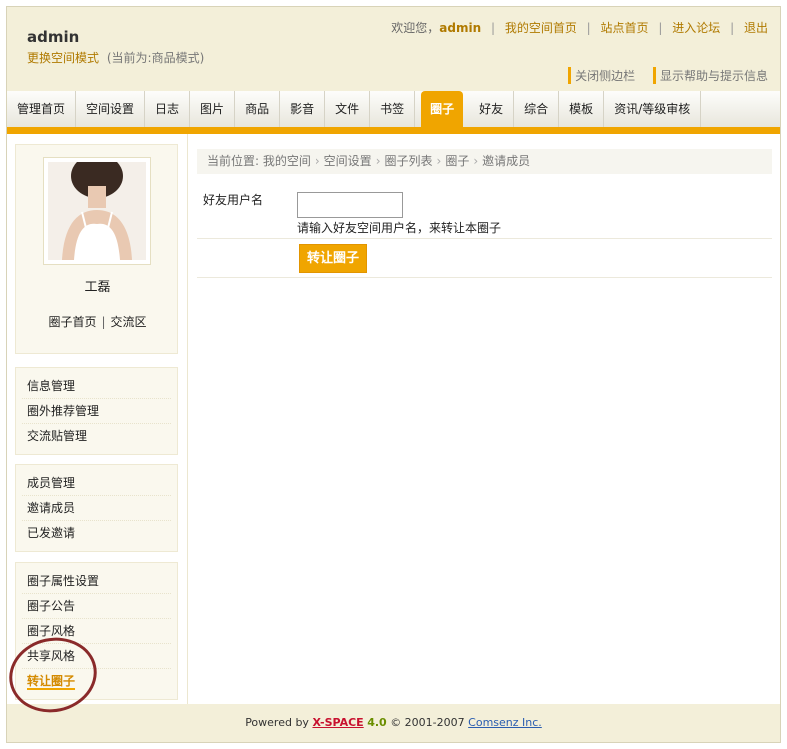 This screenshot has height=749, width=787. Describe the element at coordinates (277, 722) in the screenshot. I see `powered-by-text: Powered by` at that location.